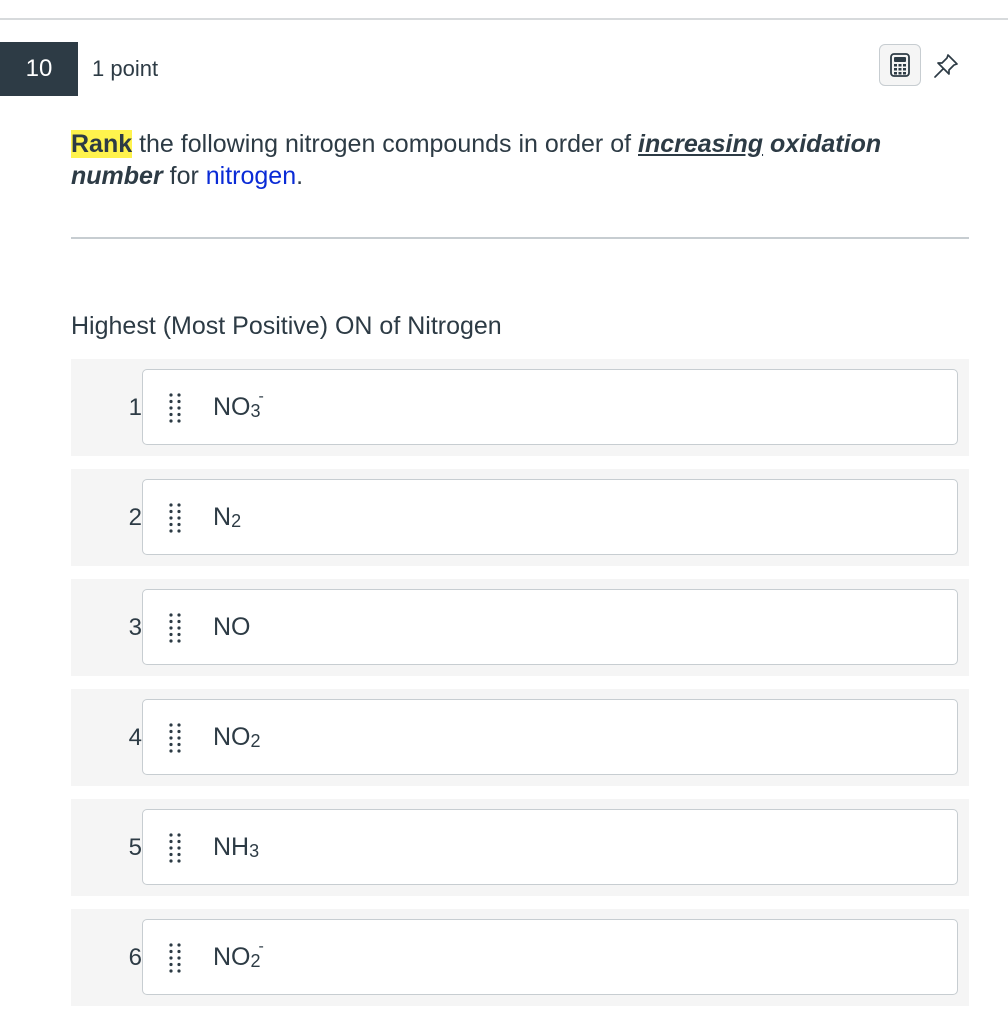 Image resolution: width=1008 pixels, height=1024 pixels. What do you see at coordinates (135, 737) in the screenshot?
I see `rank-number: 4` at bounding box center [135, 737].